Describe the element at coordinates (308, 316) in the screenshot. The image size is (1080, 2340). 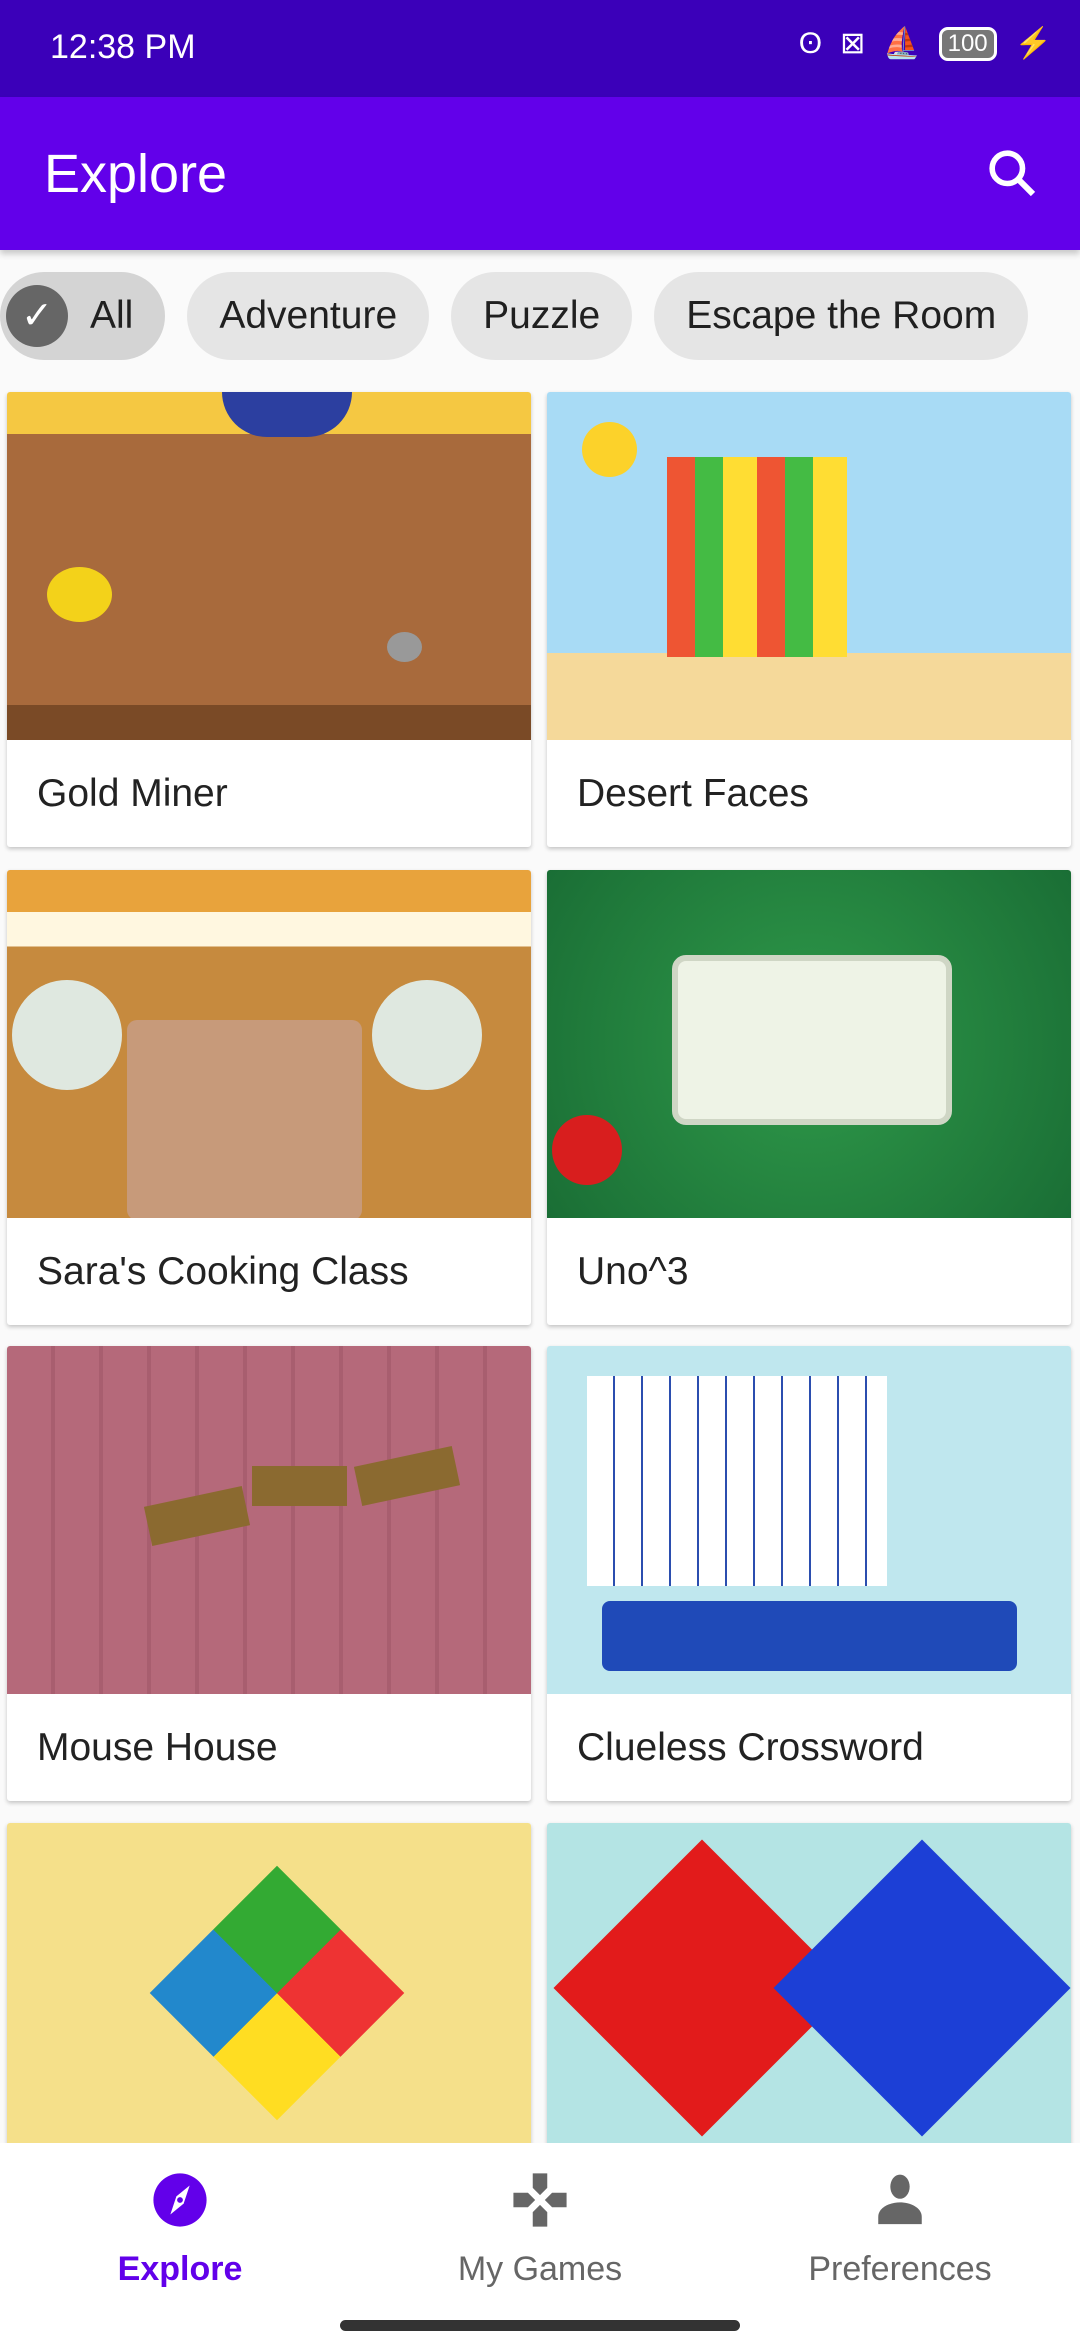
I see `chip-adventure: Adventure` at that location.